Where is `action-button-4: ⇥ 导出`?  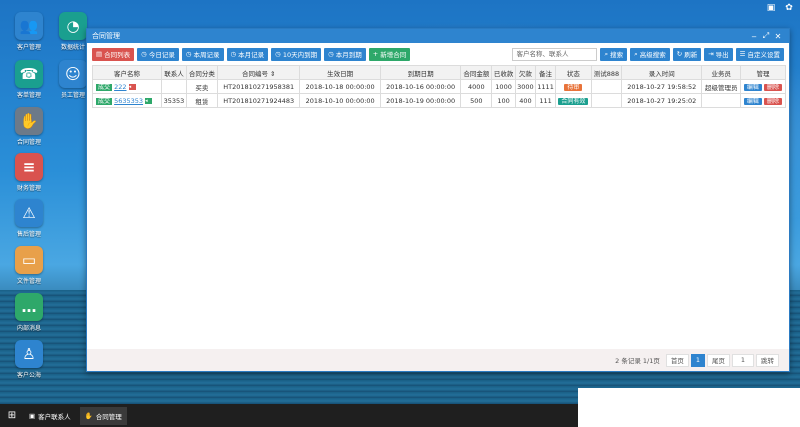 action-button-4: ⇥ 导出 is located at coordinates (718, 54).